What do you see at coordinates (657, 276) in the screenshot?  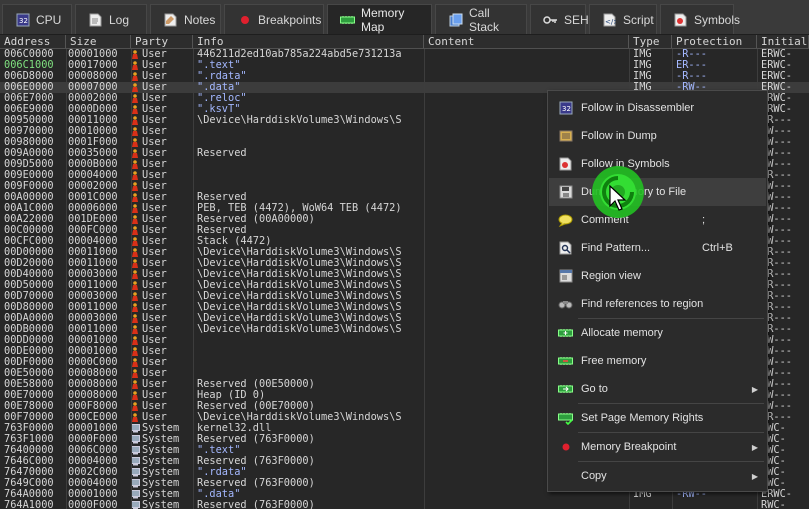 I see `menu-item-region-view: Region view` at bounding box center [657, 276].